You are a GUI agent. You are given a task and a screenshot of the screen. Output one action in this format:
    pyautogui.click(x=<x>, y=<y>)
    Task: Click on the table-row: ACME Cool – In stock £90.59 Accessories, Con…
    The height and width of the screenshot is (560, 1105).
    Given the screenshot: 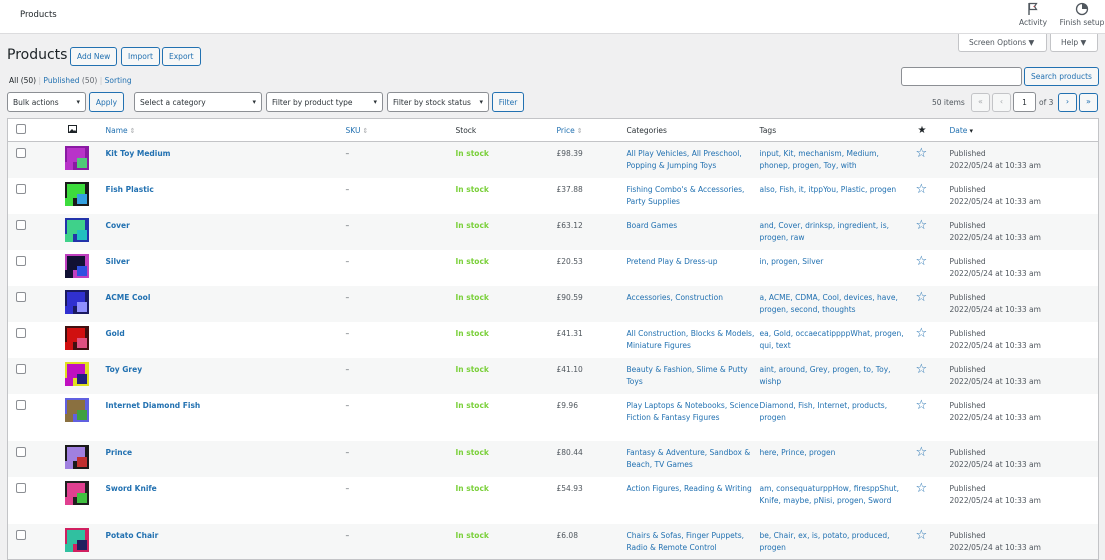 What is the action you would take?
    pyautogui.click(x=553, y=303)
    